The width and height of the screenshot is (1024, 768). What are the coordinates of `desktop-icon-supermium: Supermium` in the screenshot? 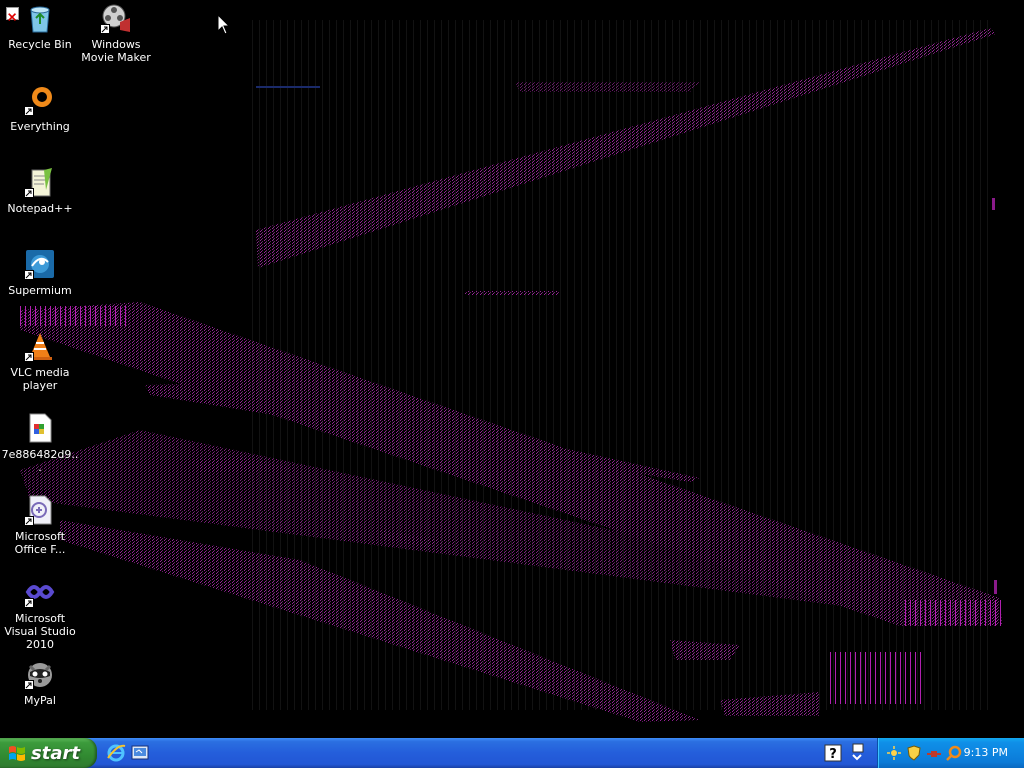 It's located at (40, 272).